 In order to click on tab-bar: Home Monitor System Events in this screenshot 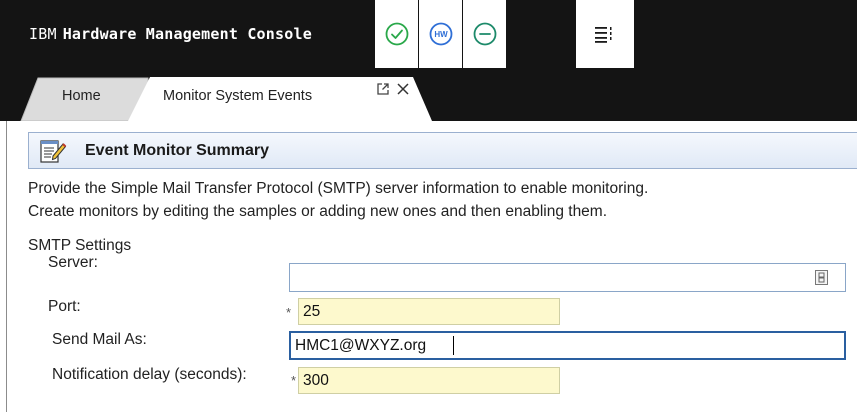, I will do `click(428, 94)`.